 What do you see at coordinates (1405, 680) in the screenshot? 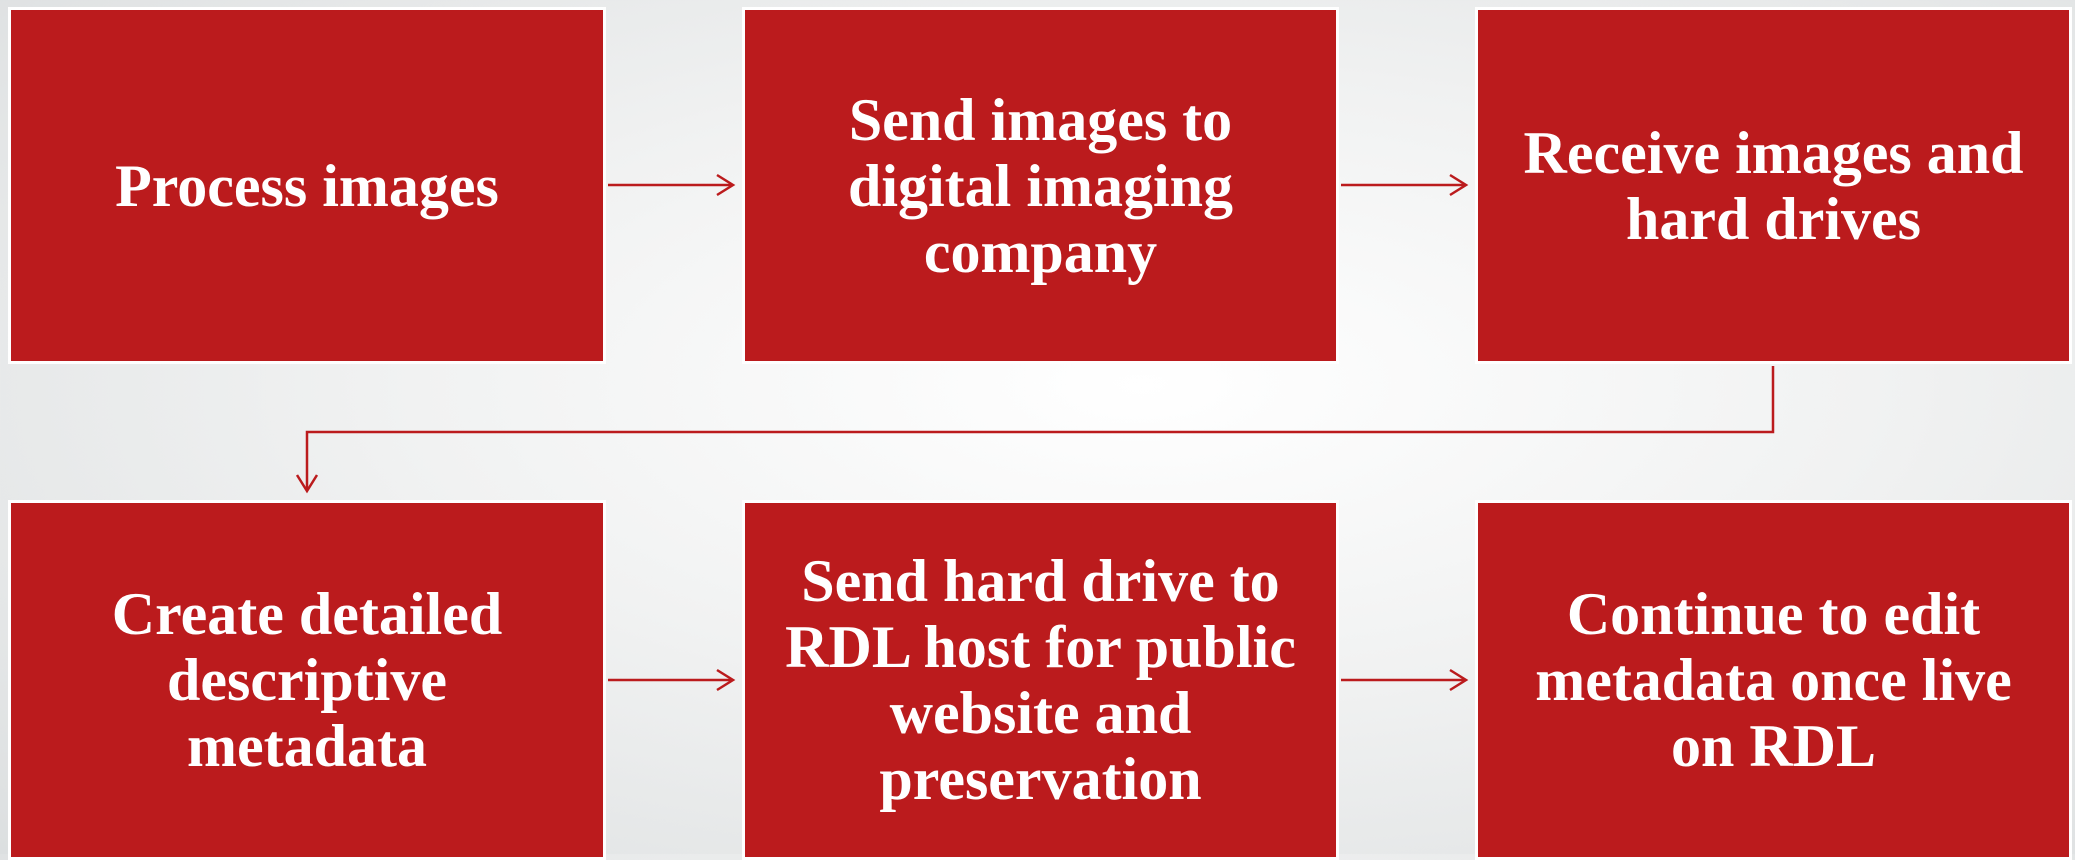
I see `arrow-step5-to-step6` at bounding box center [1405, 680].